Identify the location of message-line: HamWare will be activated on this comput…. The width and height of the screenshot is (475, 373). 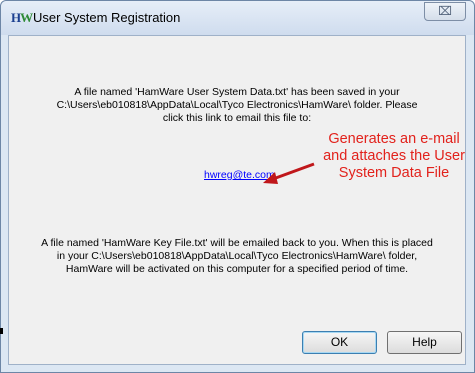
(237, 269).